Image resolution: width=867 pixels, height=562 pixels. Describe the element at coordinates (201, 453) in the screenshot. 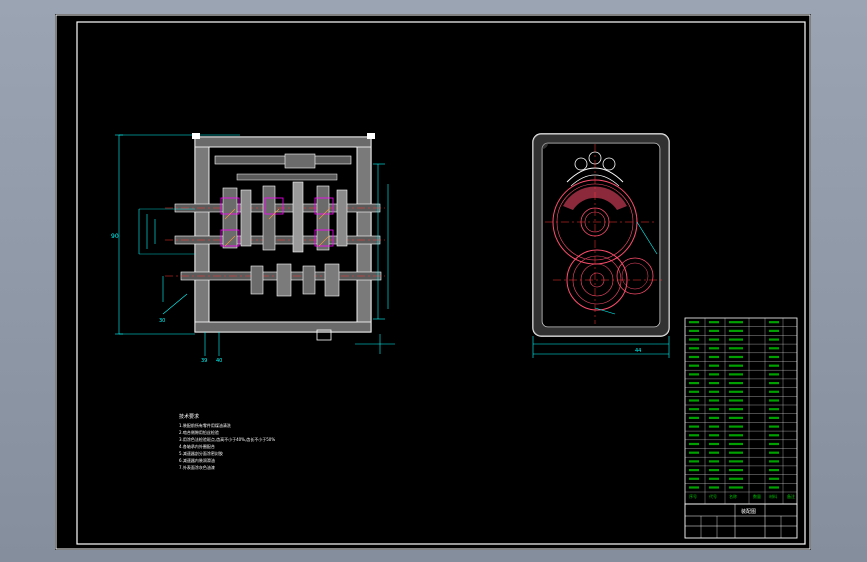

I see `note-line-5: 5.减速器剖分面涂密封胶` at that location.